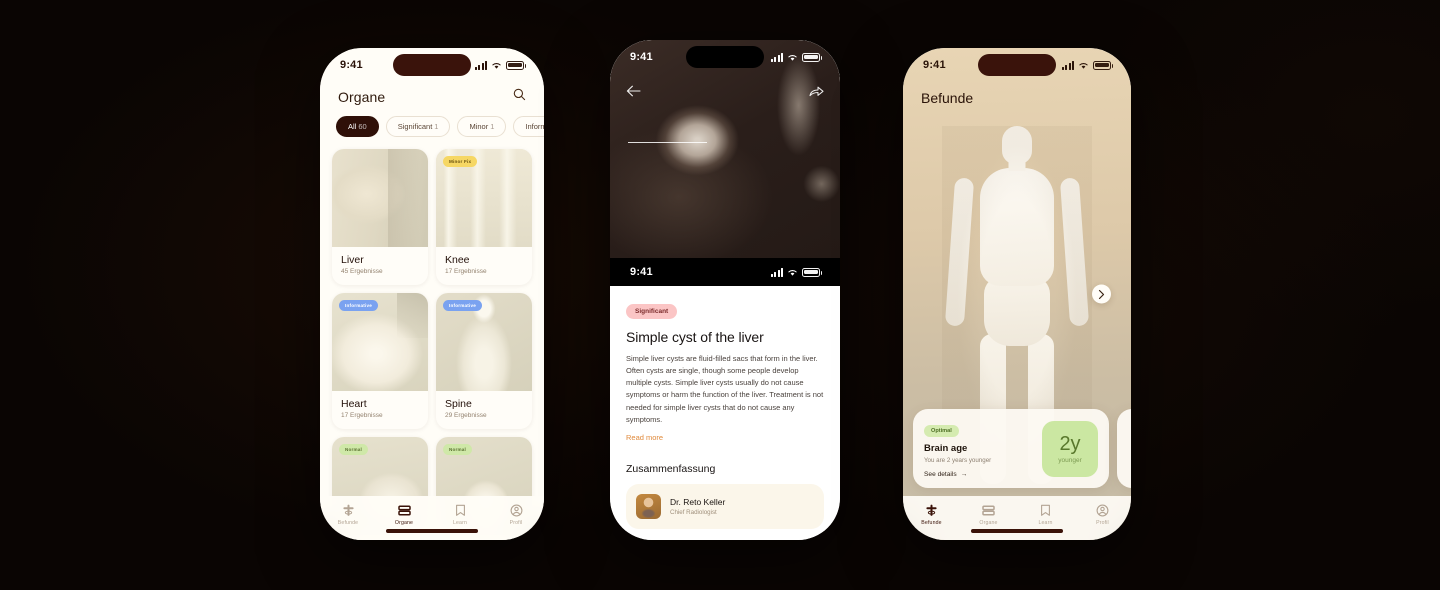 Image resolution: width=1440 pixels, height=590 pixels. I want to click on organ-card-meta: Heart 17 Ergebnisse, so click(380, 410).